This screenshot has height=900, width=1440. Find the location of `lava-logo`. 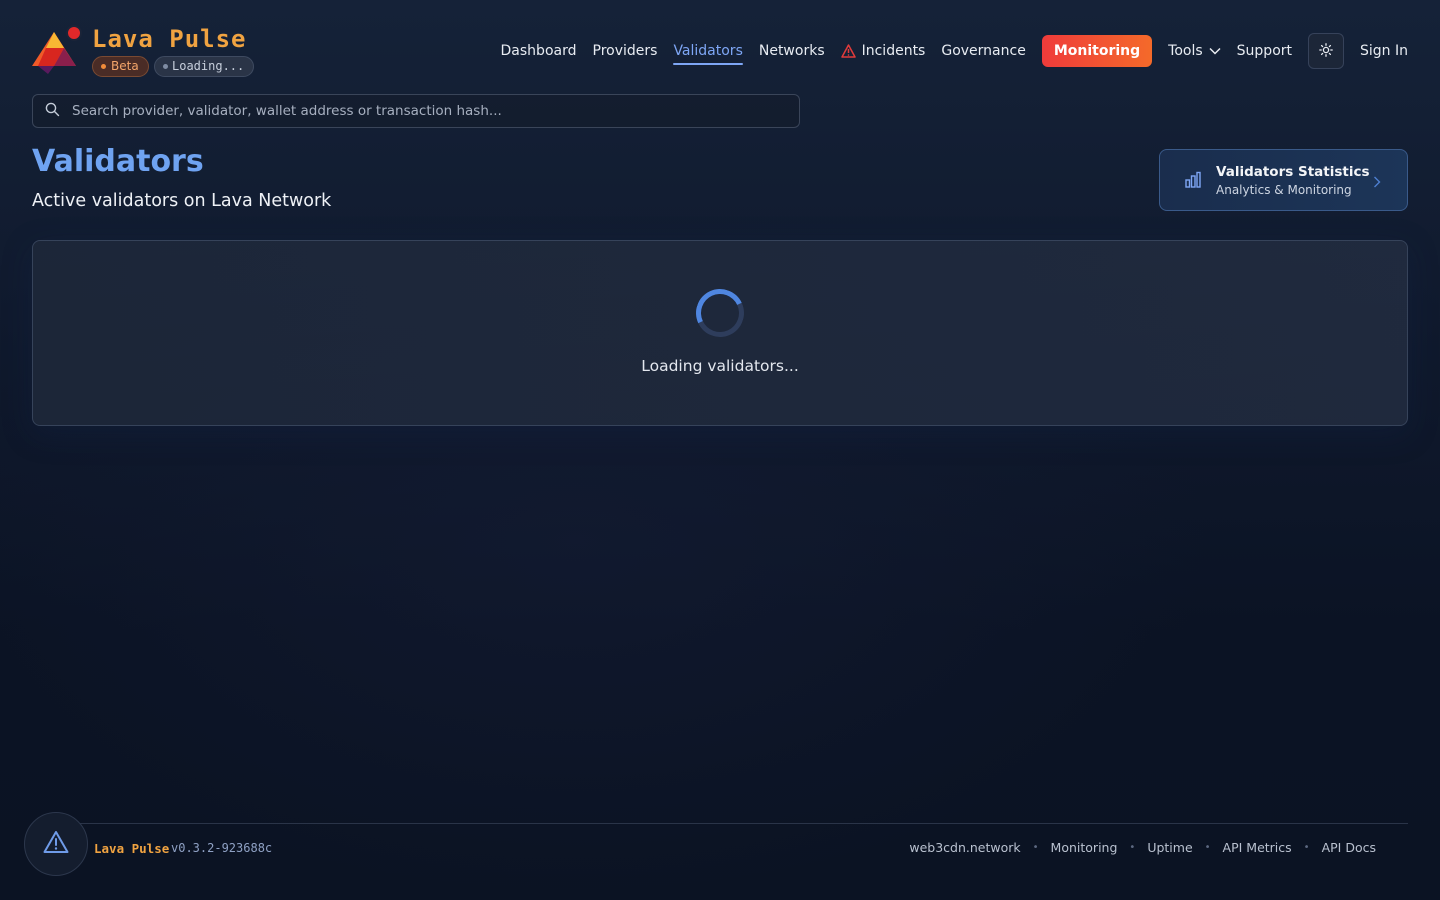

lava-logo is located at coordinates (62, 50).